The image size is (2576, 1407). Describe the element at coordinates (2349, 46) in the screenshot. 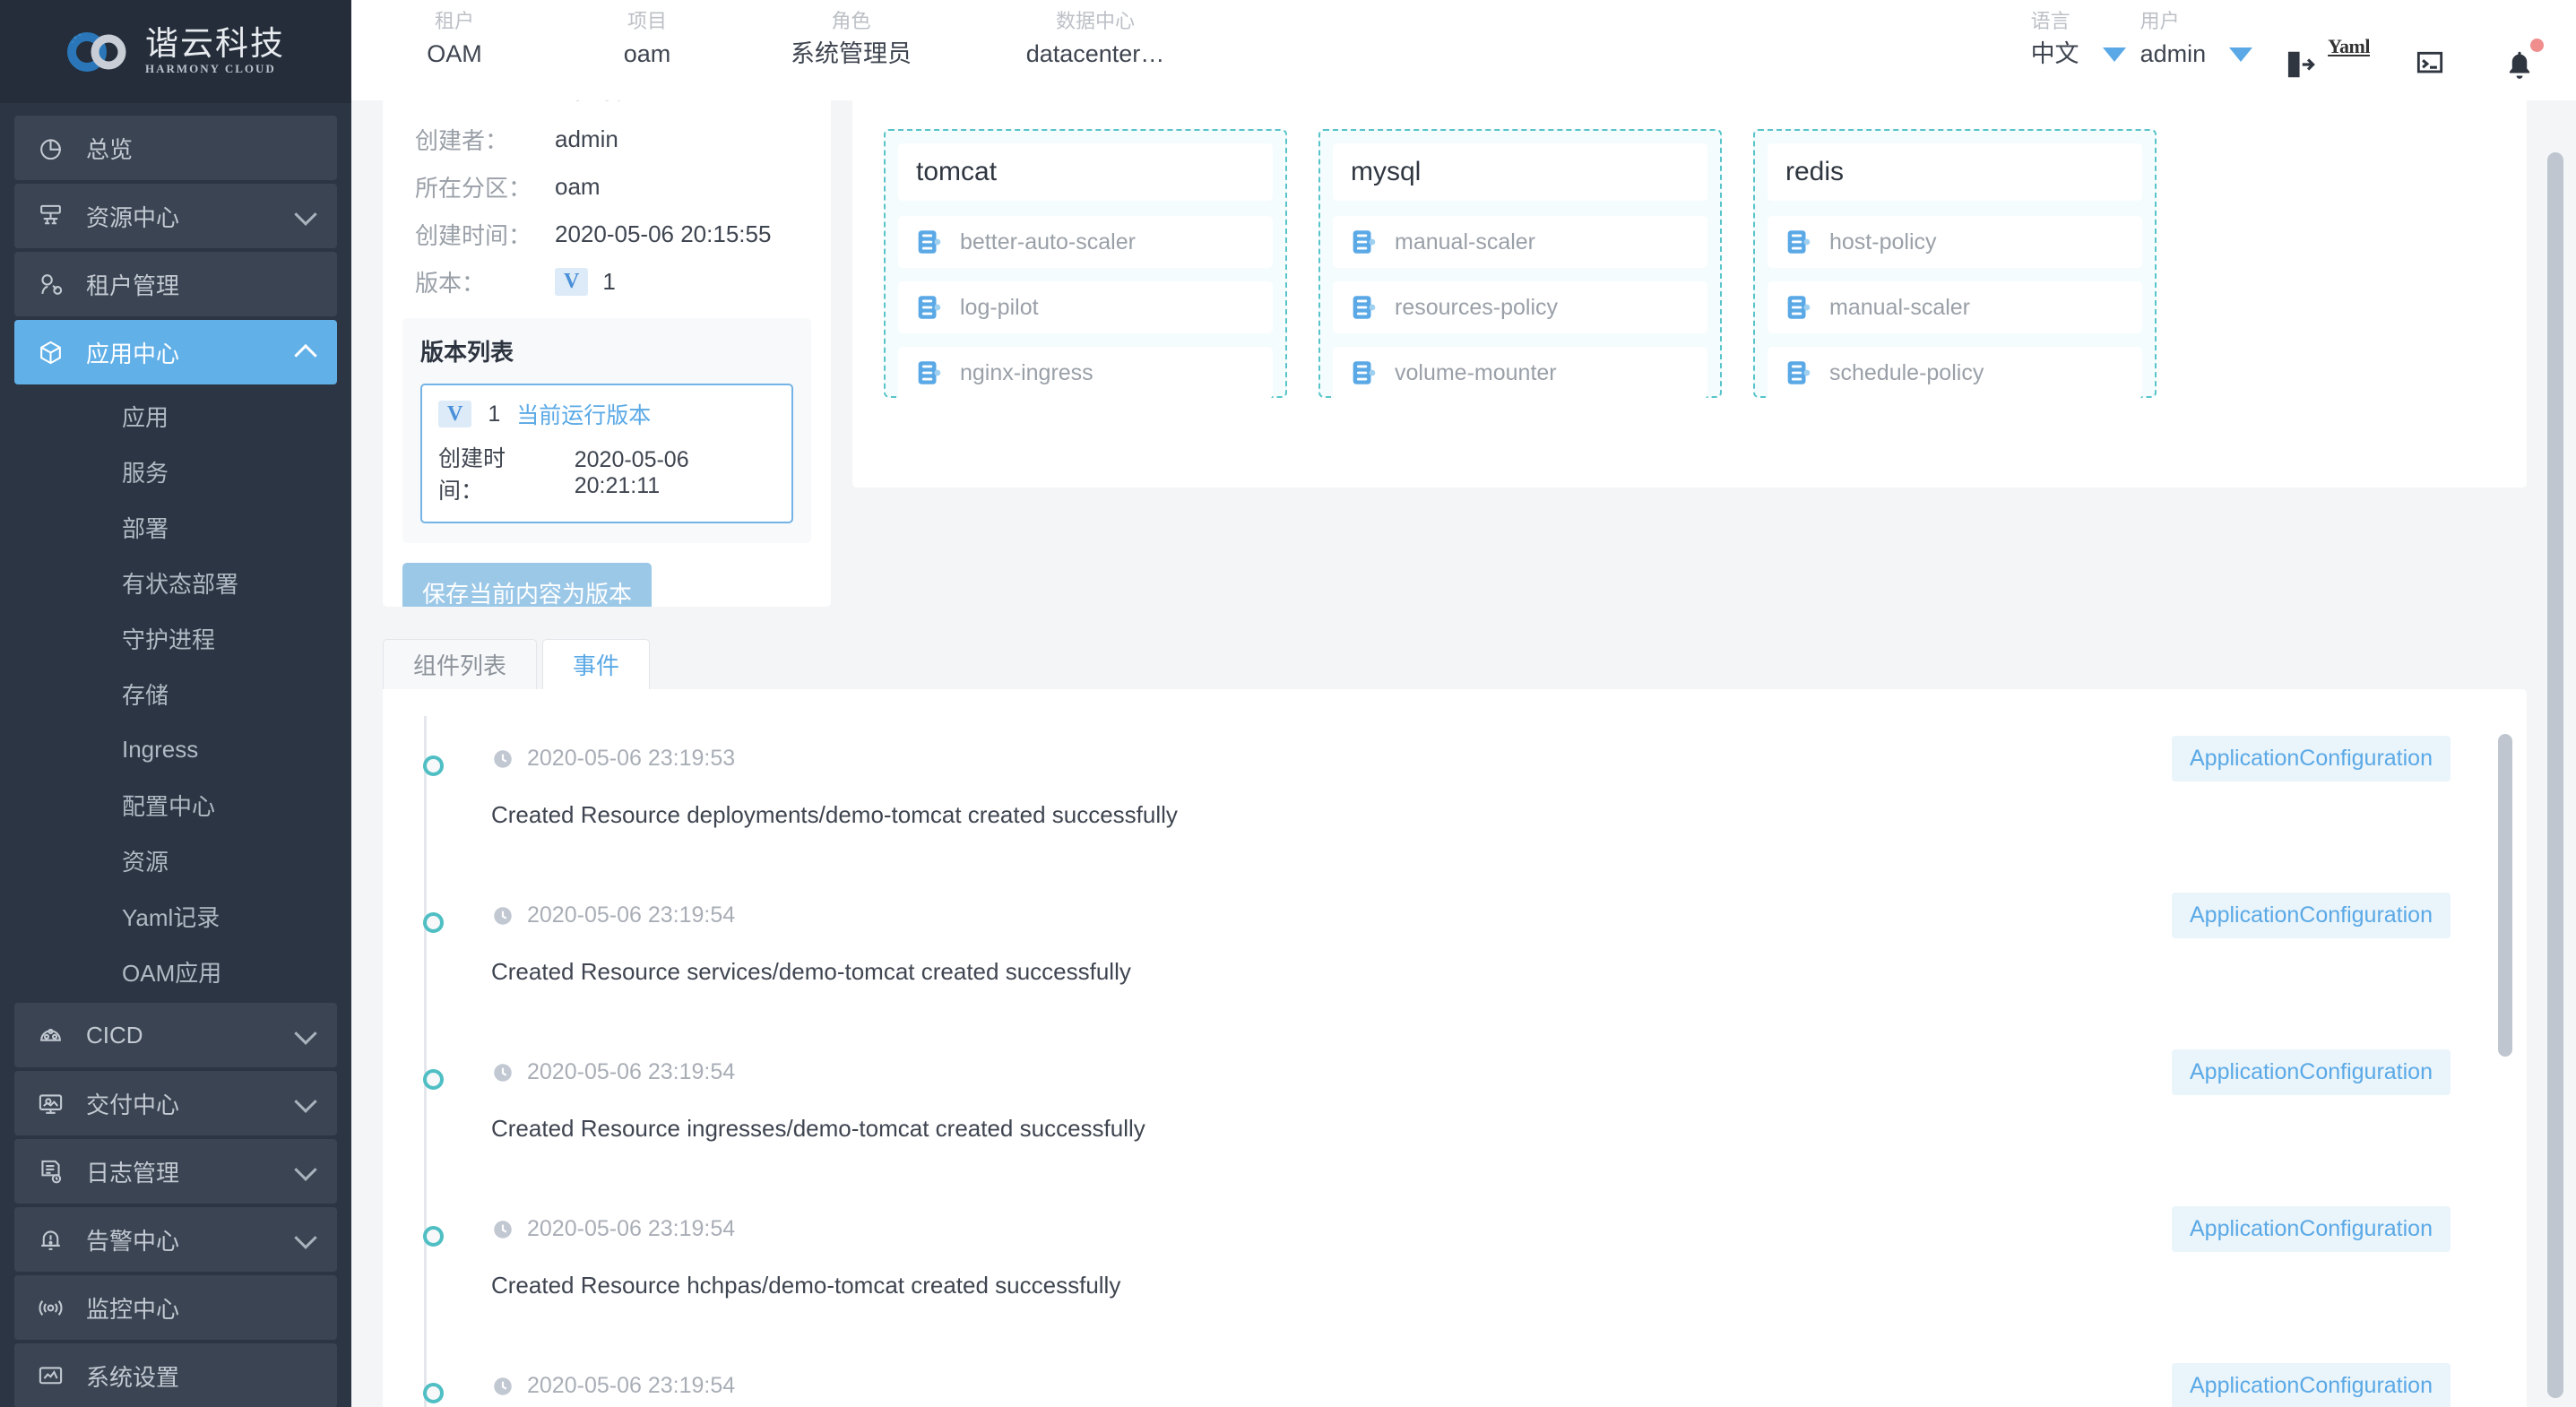

I see `yaml-link: Yaml` at that location.